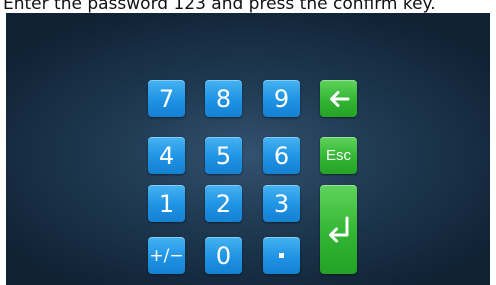 Image resolution: width=496 pixels, height=285 pixels. I want to click on key-0: 0, so click(223, 255).